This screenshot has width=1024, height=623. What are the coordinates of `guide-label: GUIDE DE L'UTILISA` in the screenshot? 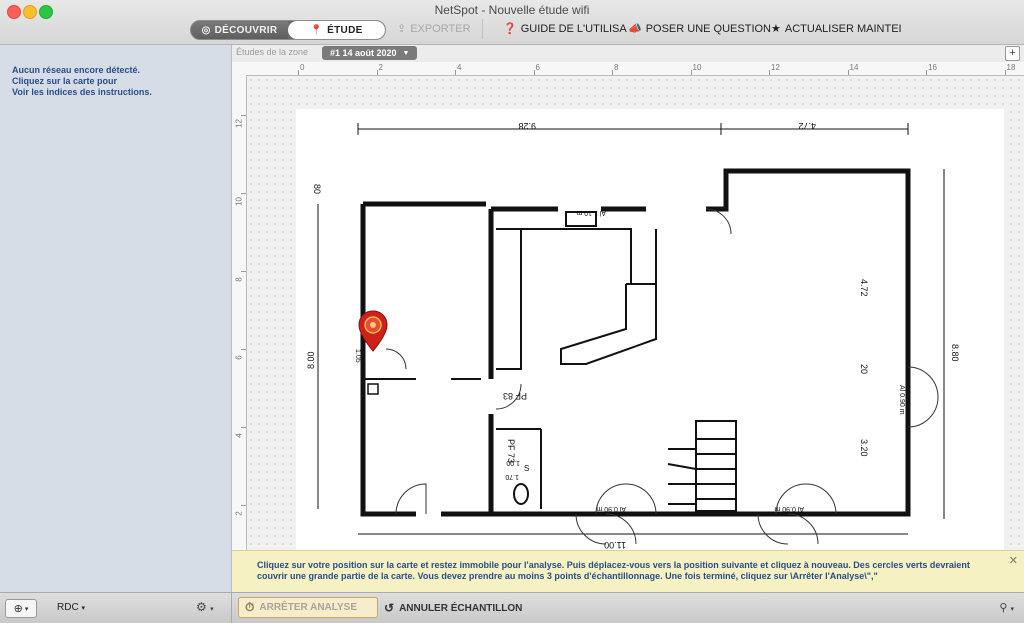 It's located at (573, 28).